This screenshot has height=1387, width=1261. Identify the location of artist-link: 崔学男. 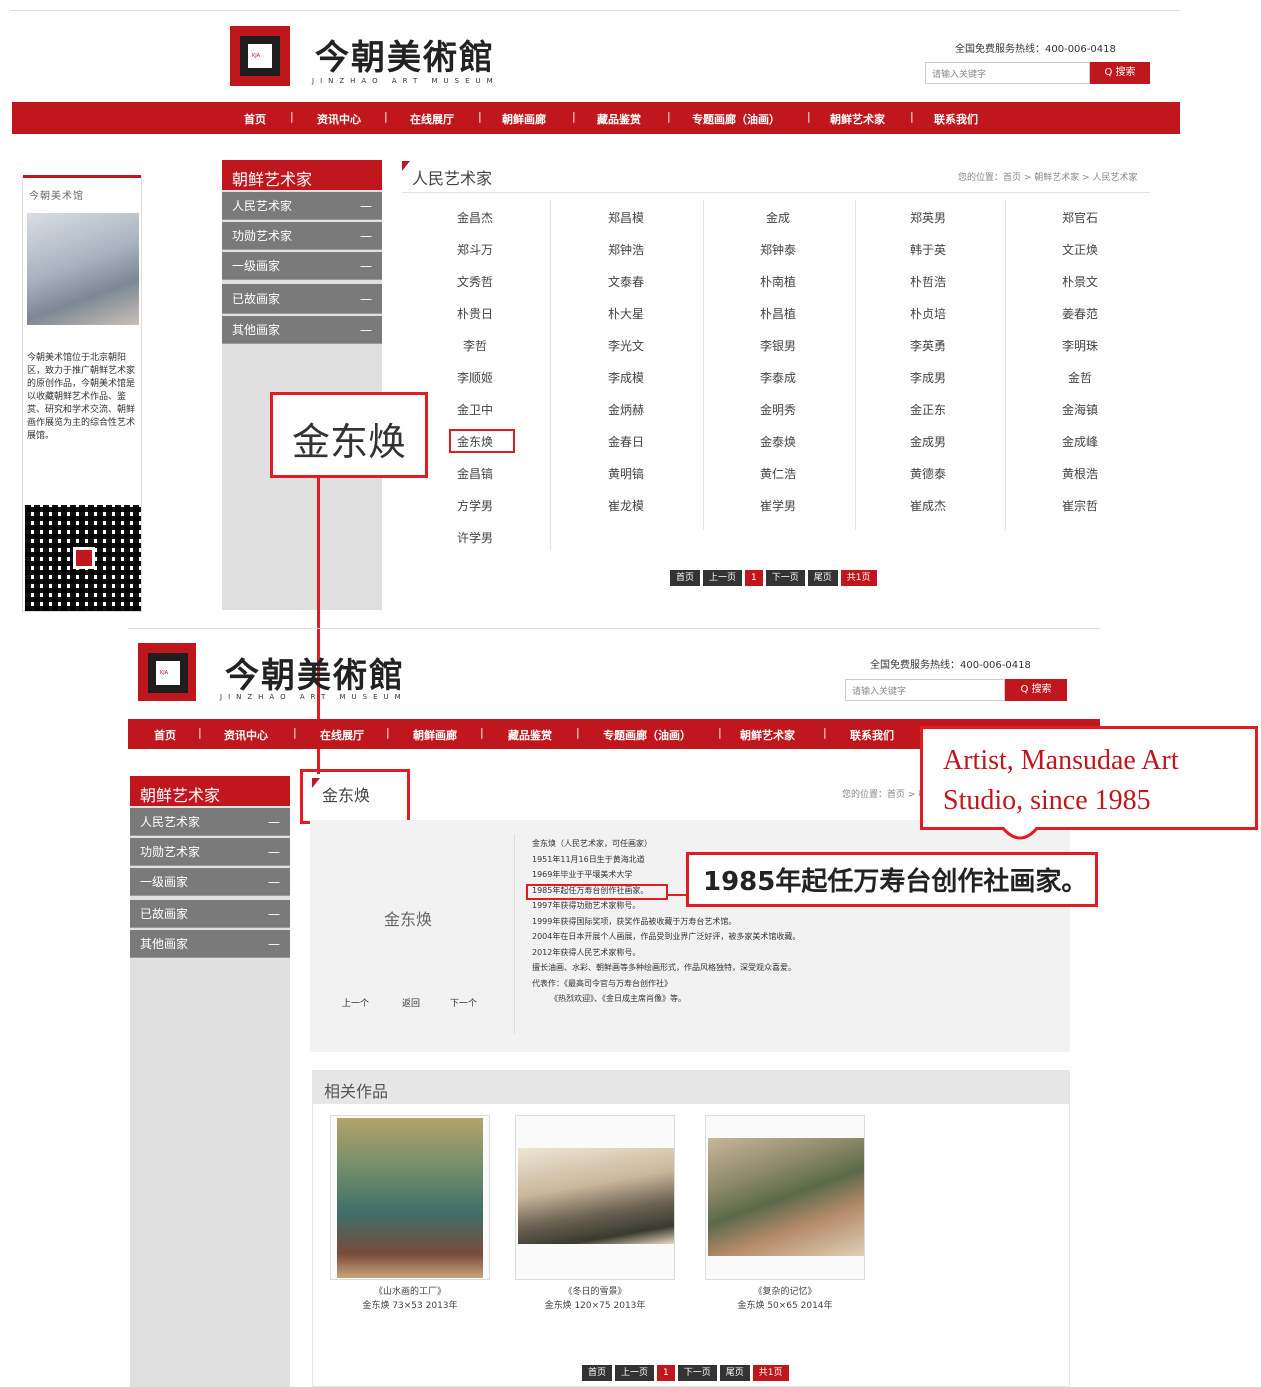
(778, 505).